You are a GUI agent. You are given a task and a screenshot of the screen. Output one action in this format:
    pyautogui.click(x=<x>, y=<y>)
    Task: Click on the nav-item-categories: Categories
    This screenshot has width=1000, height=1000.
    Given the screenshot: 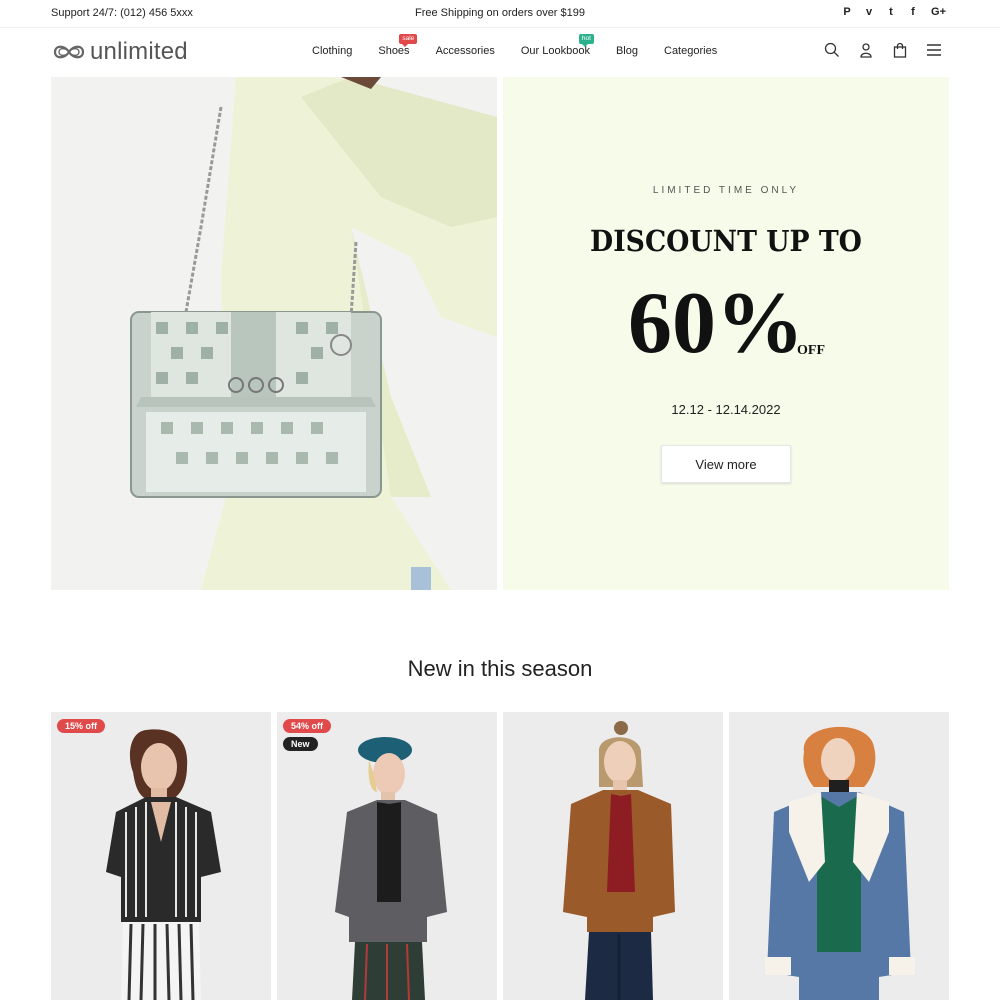 What is the action you would take?
    pyautogui.click(x=690, y=51)
    